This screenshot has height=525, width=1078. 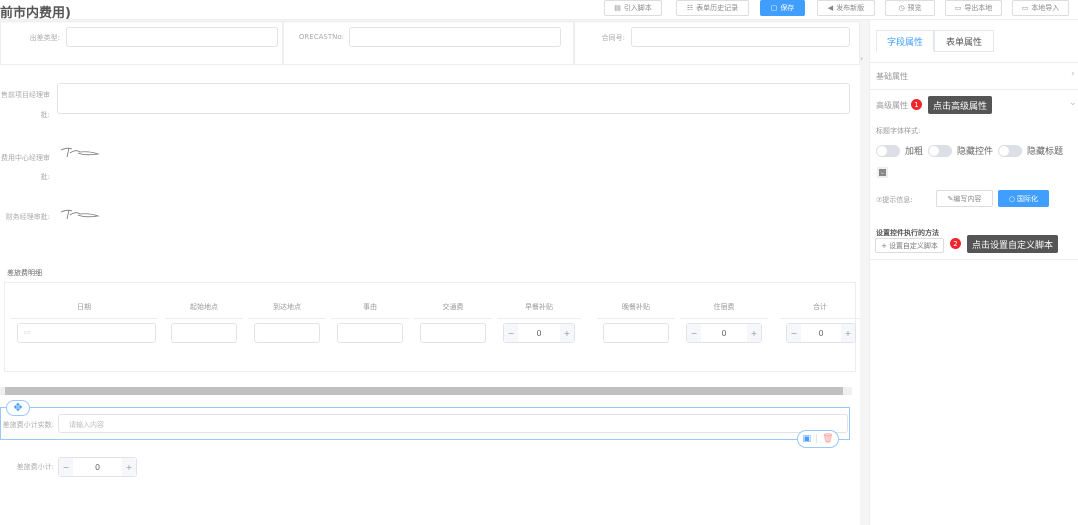 I want to click on subtotal-actual-input: 请输入内容, so click(x=453, y=423).